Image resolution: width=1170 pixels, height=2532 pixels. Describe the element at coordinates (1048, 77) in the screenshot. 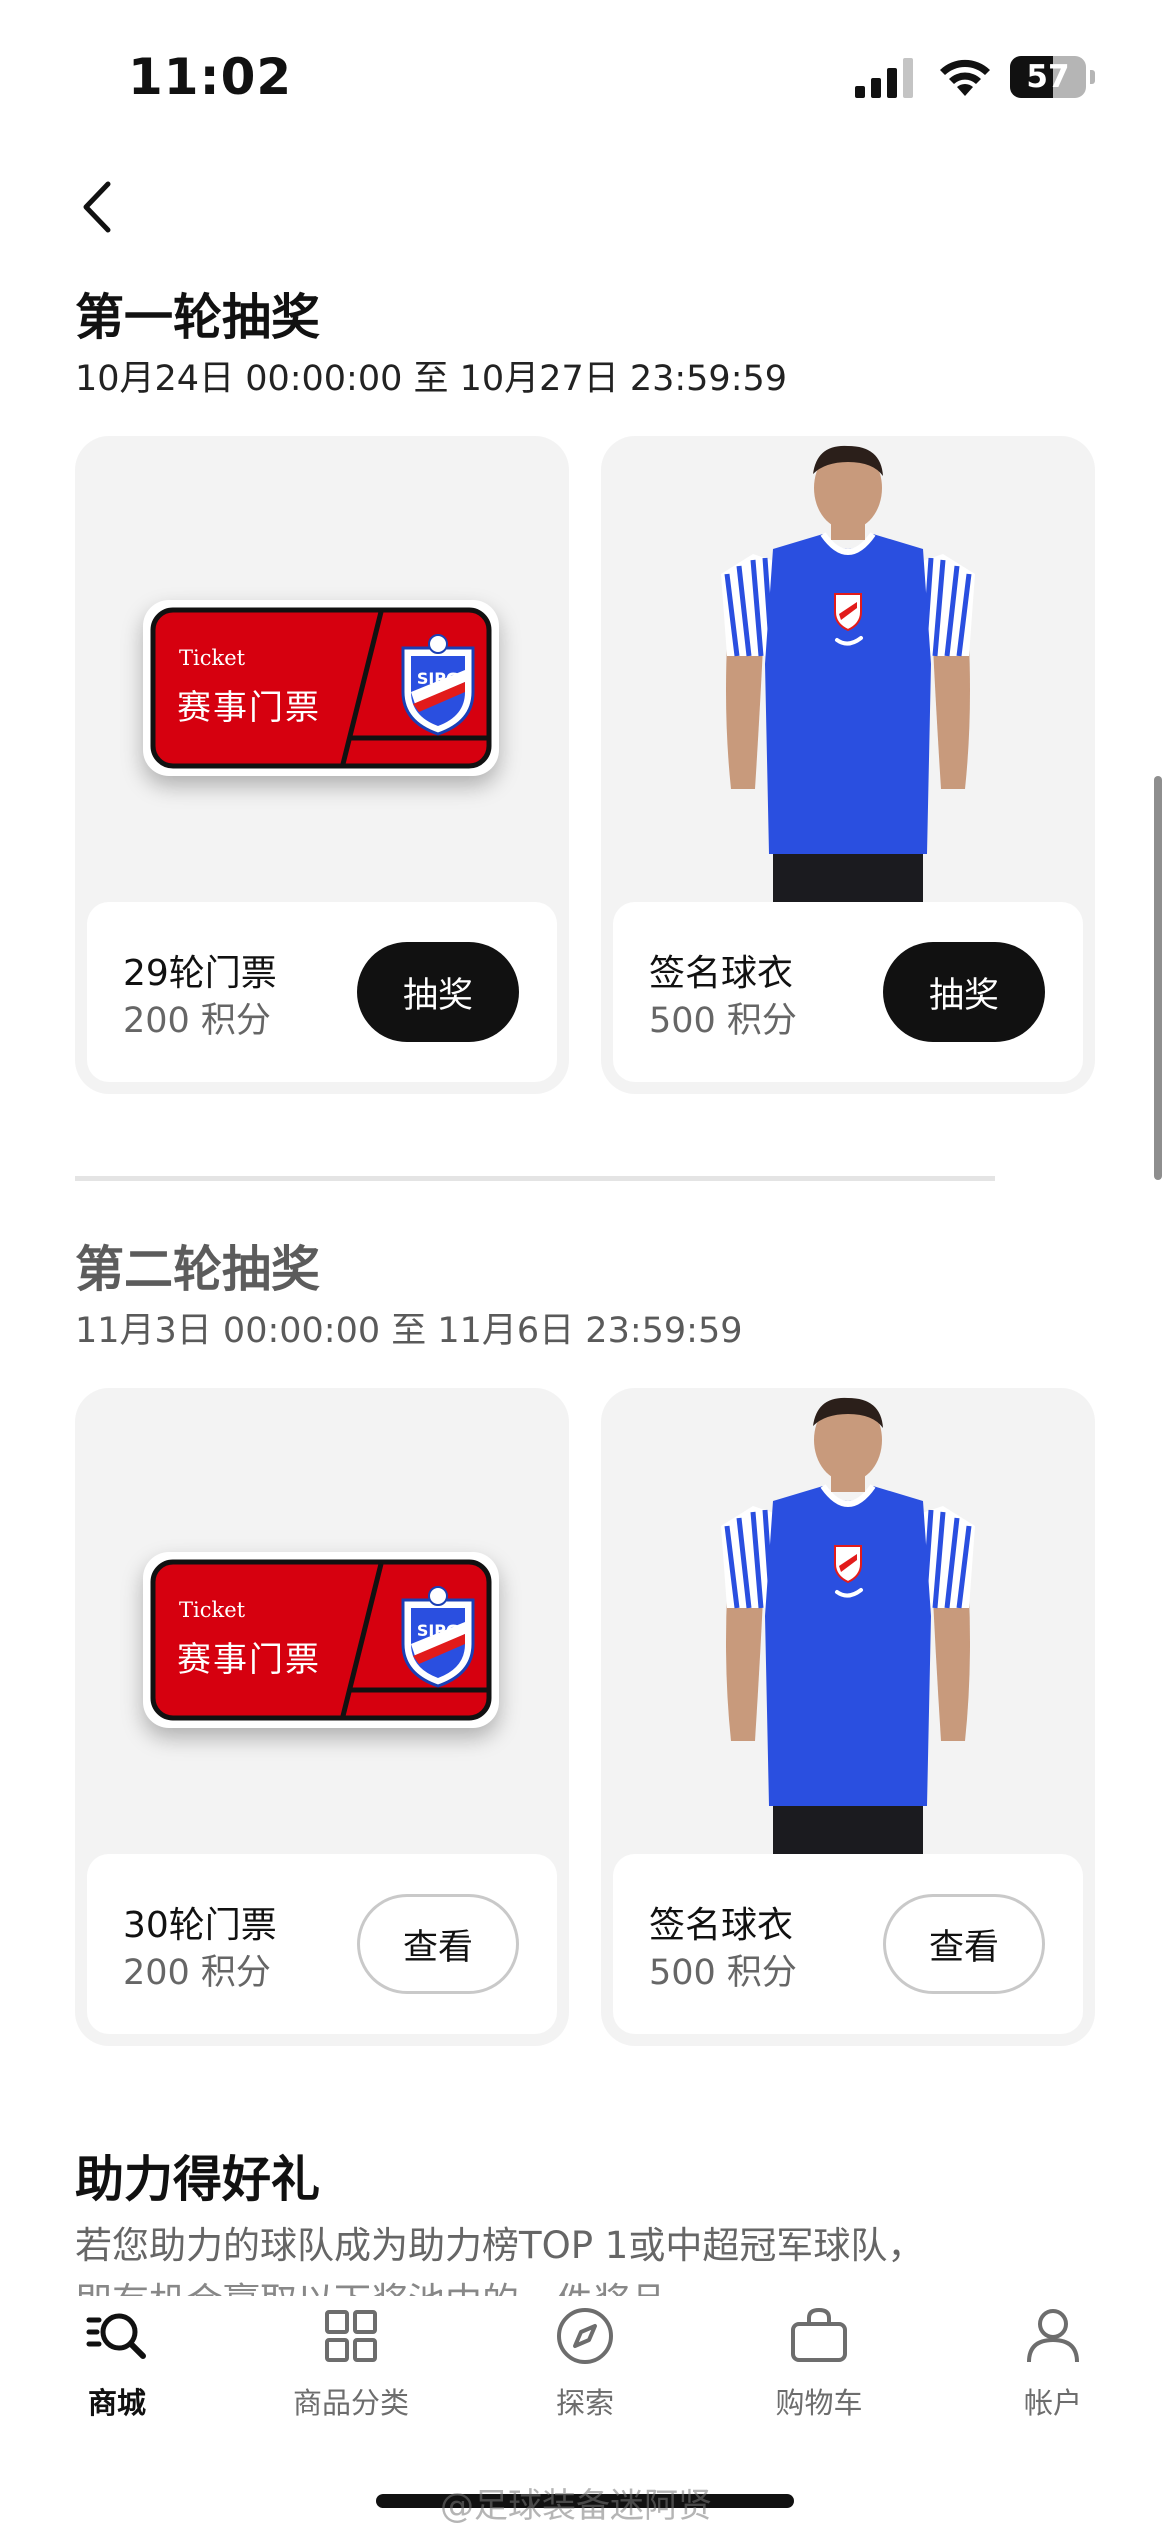

I see `battery-percentage: 57` at that location.